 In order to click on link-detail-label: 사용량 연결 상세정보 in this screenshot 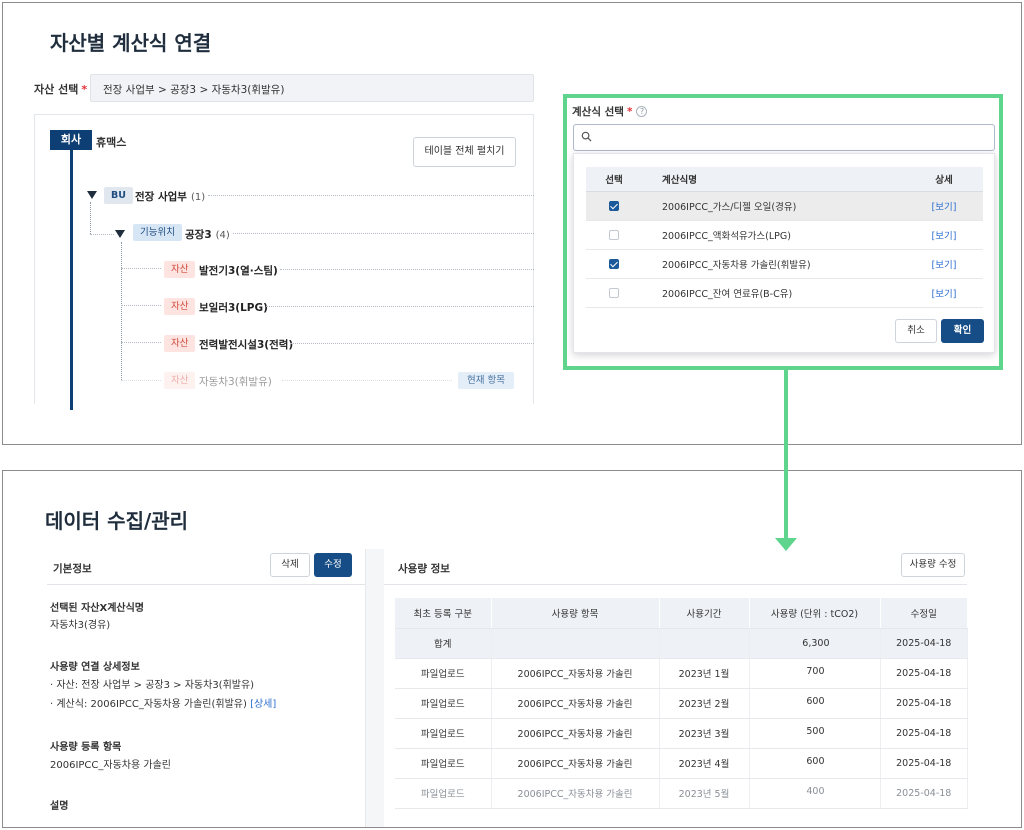, I will do `click(95, 667)`.